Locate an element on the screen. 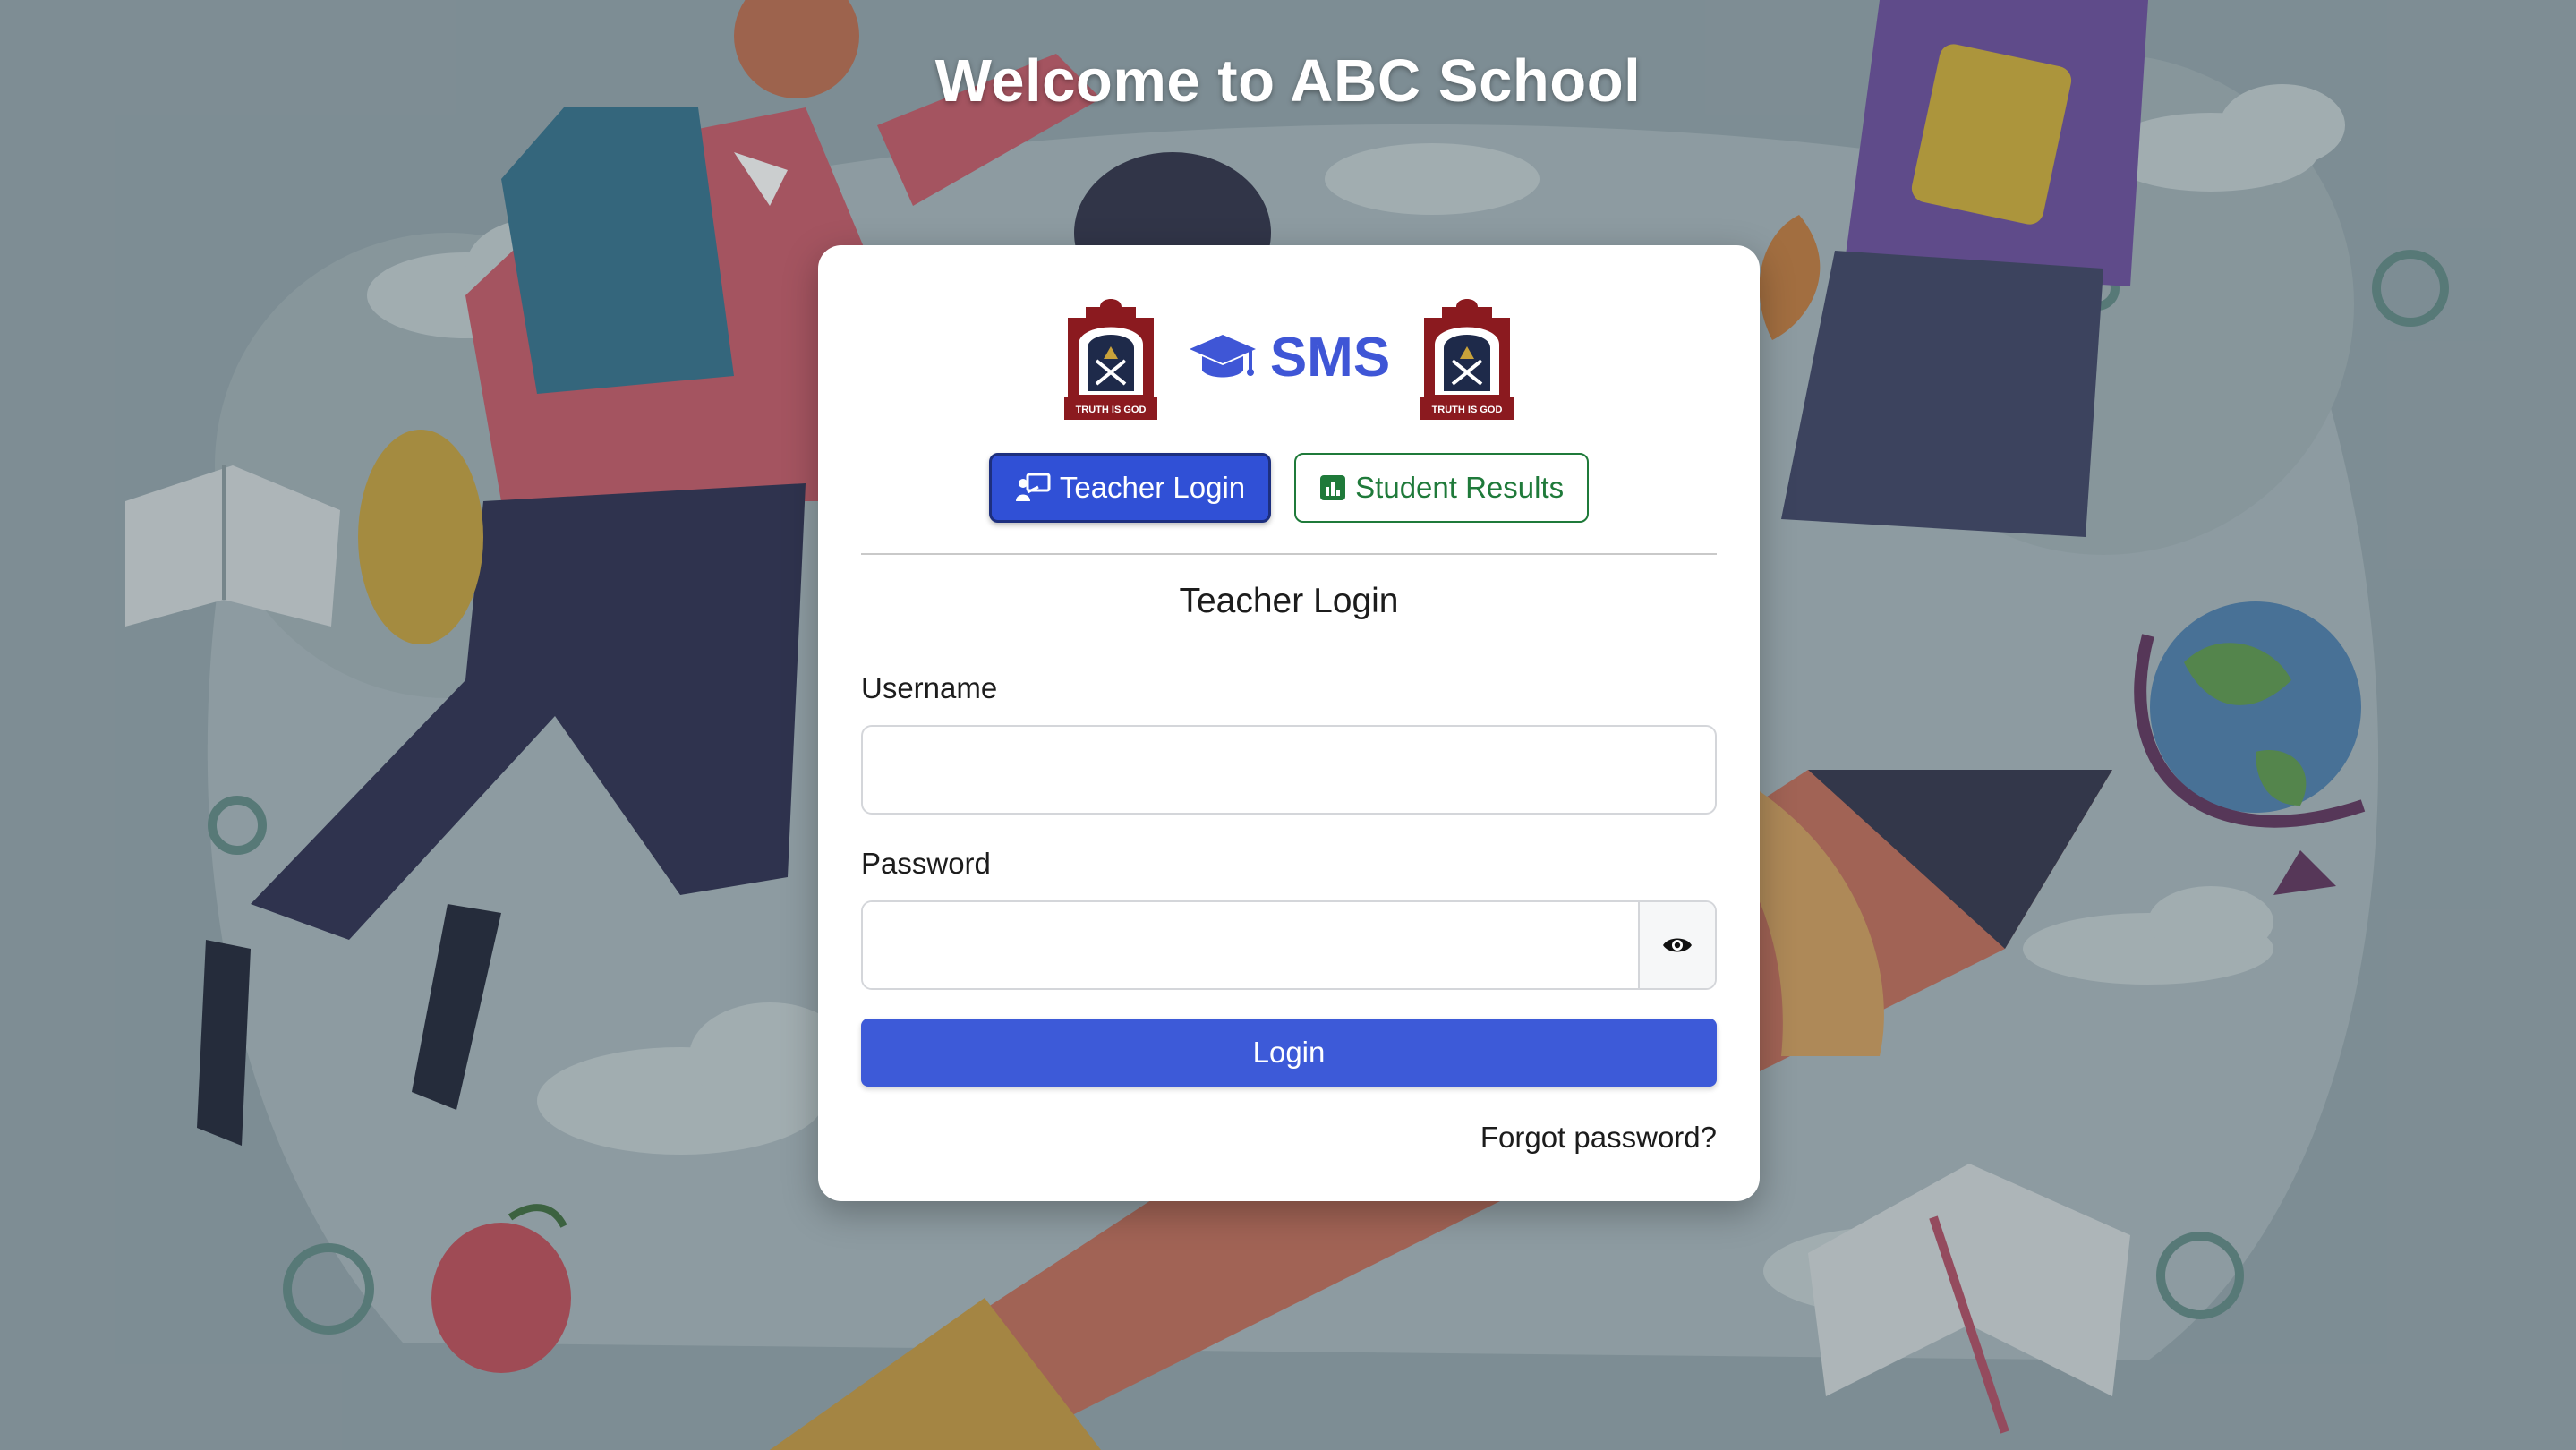 The image size is (2576, 1450). login-mode-tabs: Teacher Login Student Results is located at coordinates (1289, 488).